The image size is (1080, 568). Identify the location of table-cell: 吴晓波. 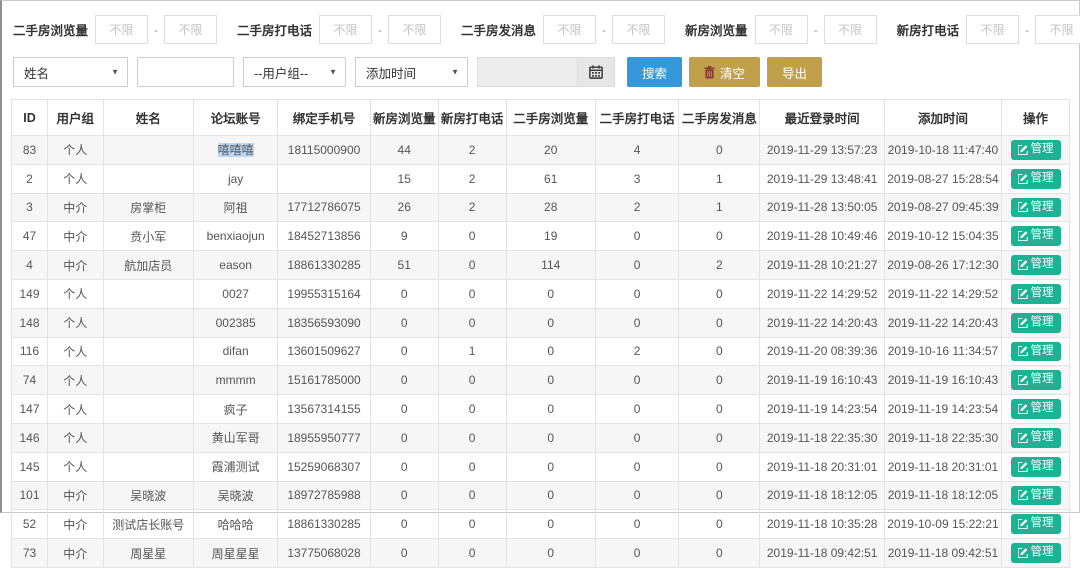
(235, 495).